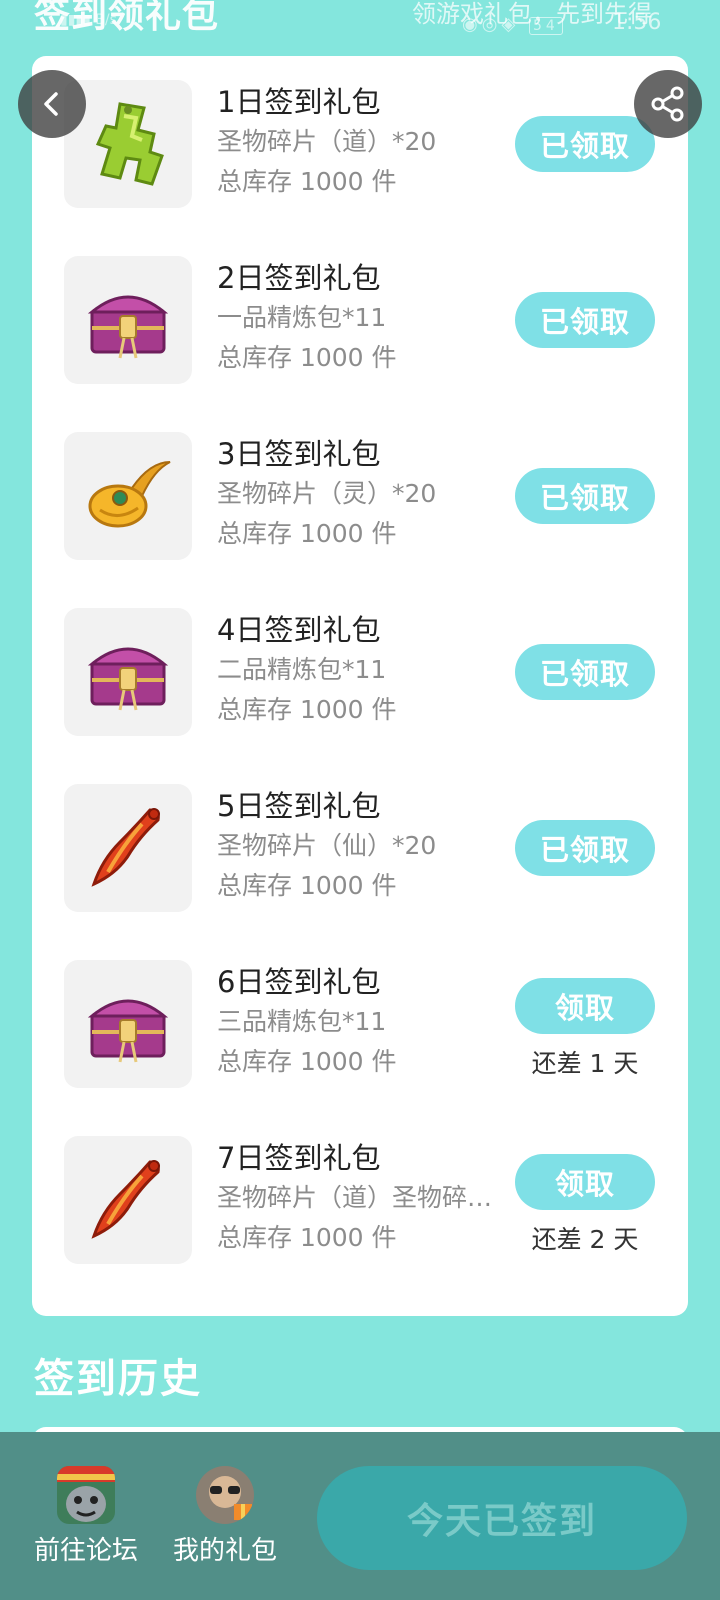 This screenshot has height=1600, width=720. I want to click on gift-name: 7日签到礼包, so click(299, 1158).